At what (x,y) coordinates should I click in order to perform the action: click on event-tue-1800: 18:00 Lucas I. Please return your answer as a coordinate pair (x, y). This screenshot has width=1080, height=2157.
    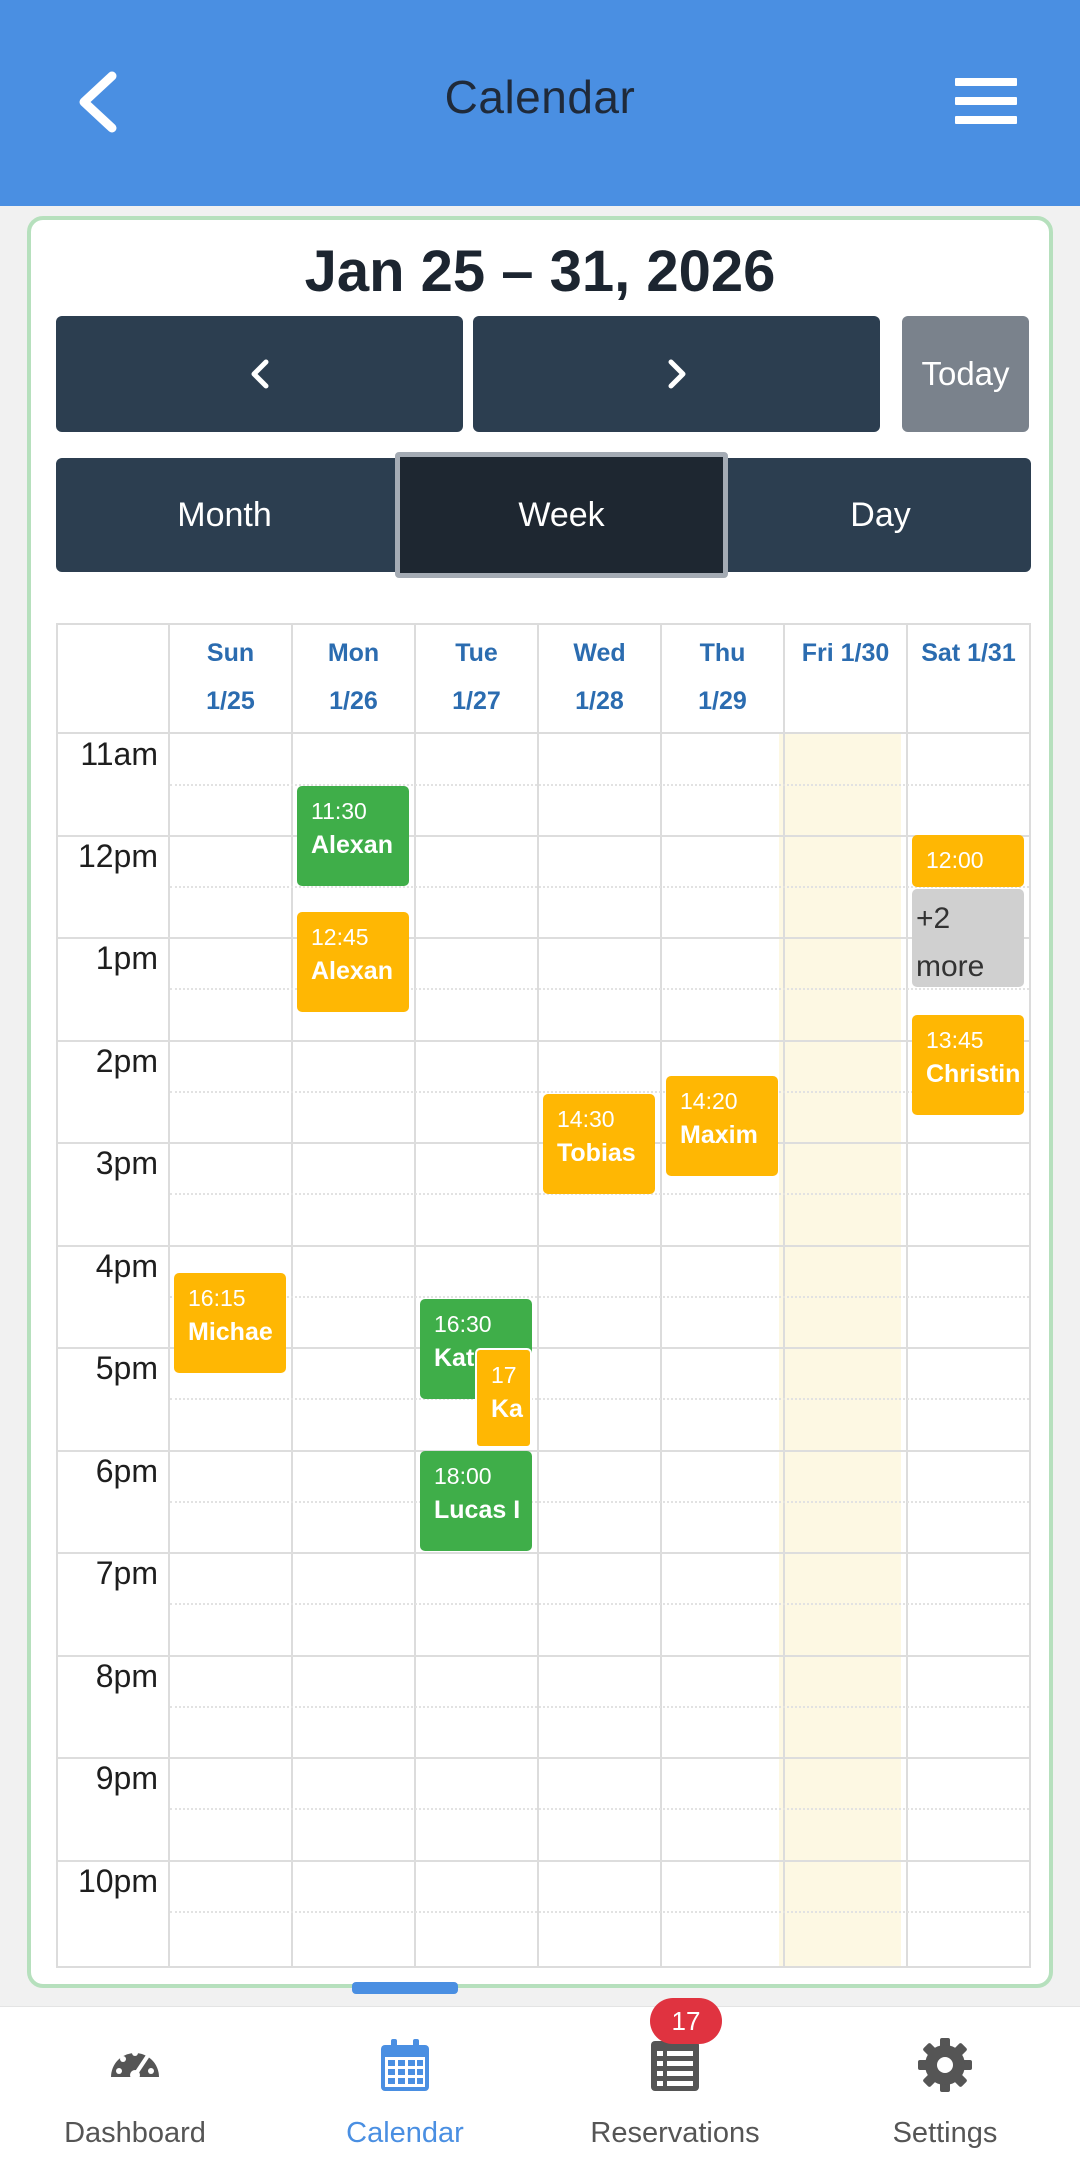
    Looking at the image, I should click on (476, 1501).